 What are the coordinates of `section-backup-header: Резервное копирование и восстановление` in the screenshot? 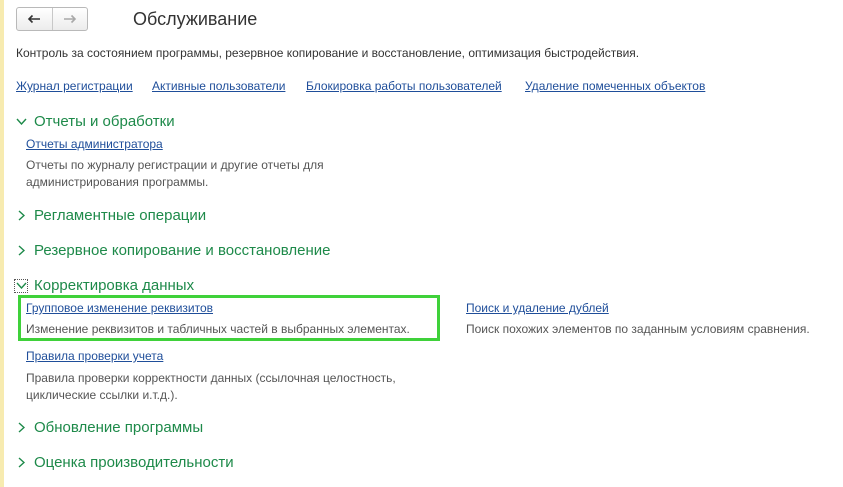 It's located at (172, 250).